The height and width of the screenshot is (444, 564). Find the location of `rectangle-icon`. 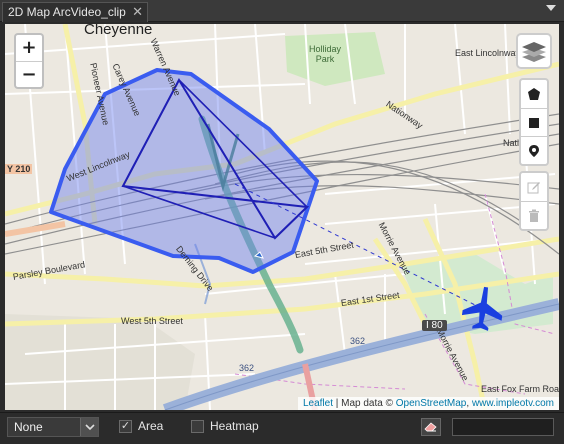

rectangle-icon is located at coordinates (534, 122).